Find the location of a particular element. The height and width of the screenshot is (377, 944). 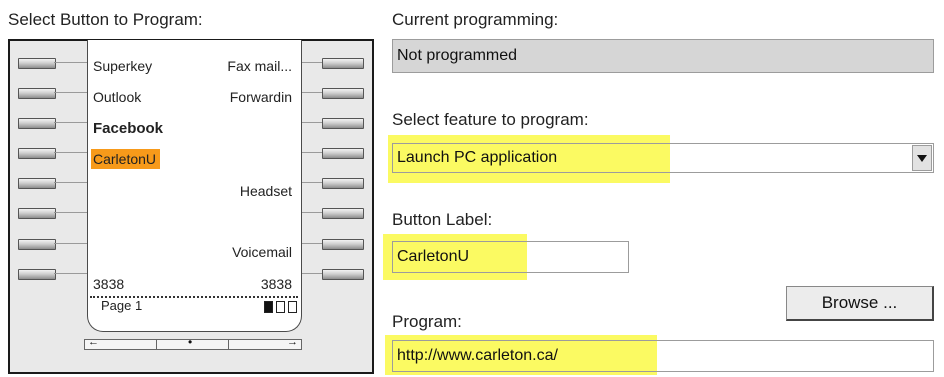

page-3-icon is located at coordinates (292, 307).